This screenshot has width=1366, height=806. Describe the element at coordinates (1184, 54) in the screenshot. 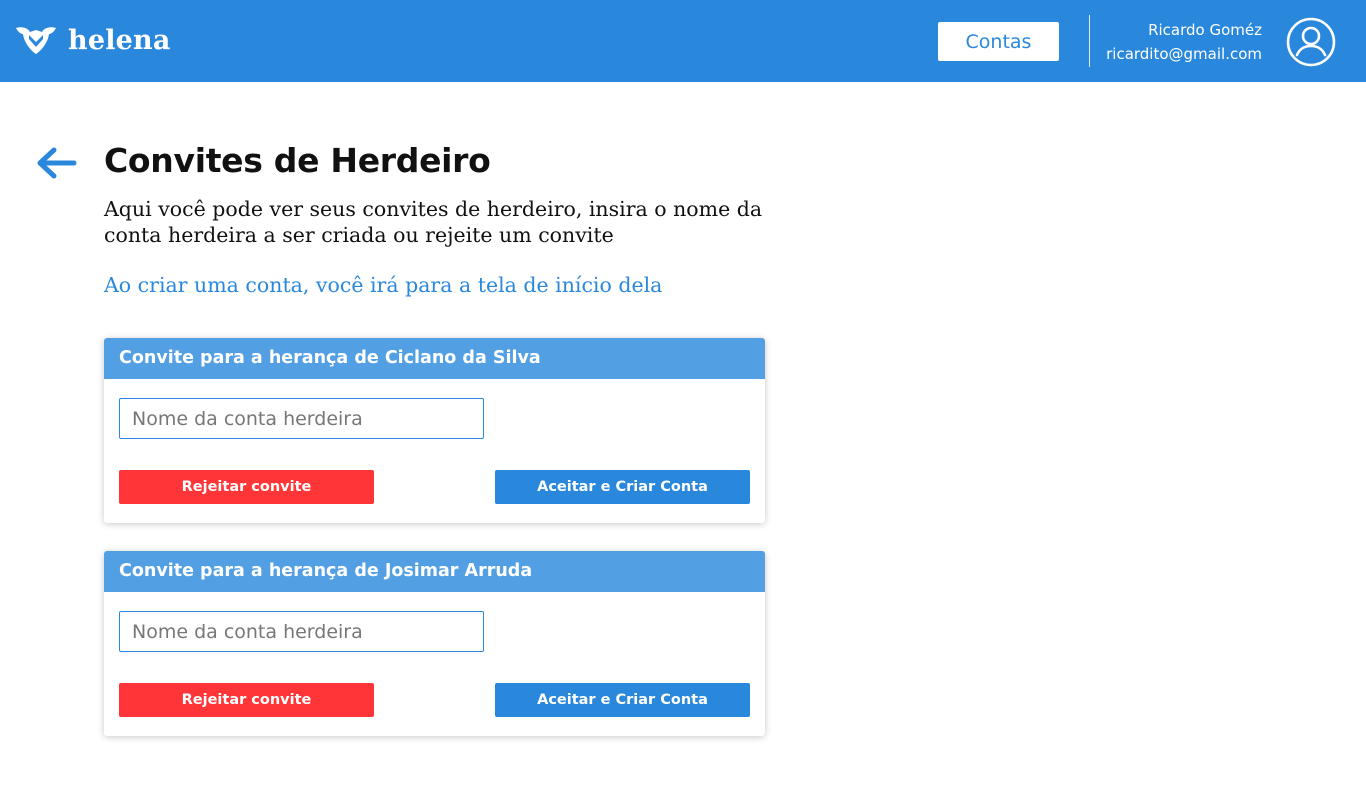

I see `user-email: ricardito@gmail.com` at that location.